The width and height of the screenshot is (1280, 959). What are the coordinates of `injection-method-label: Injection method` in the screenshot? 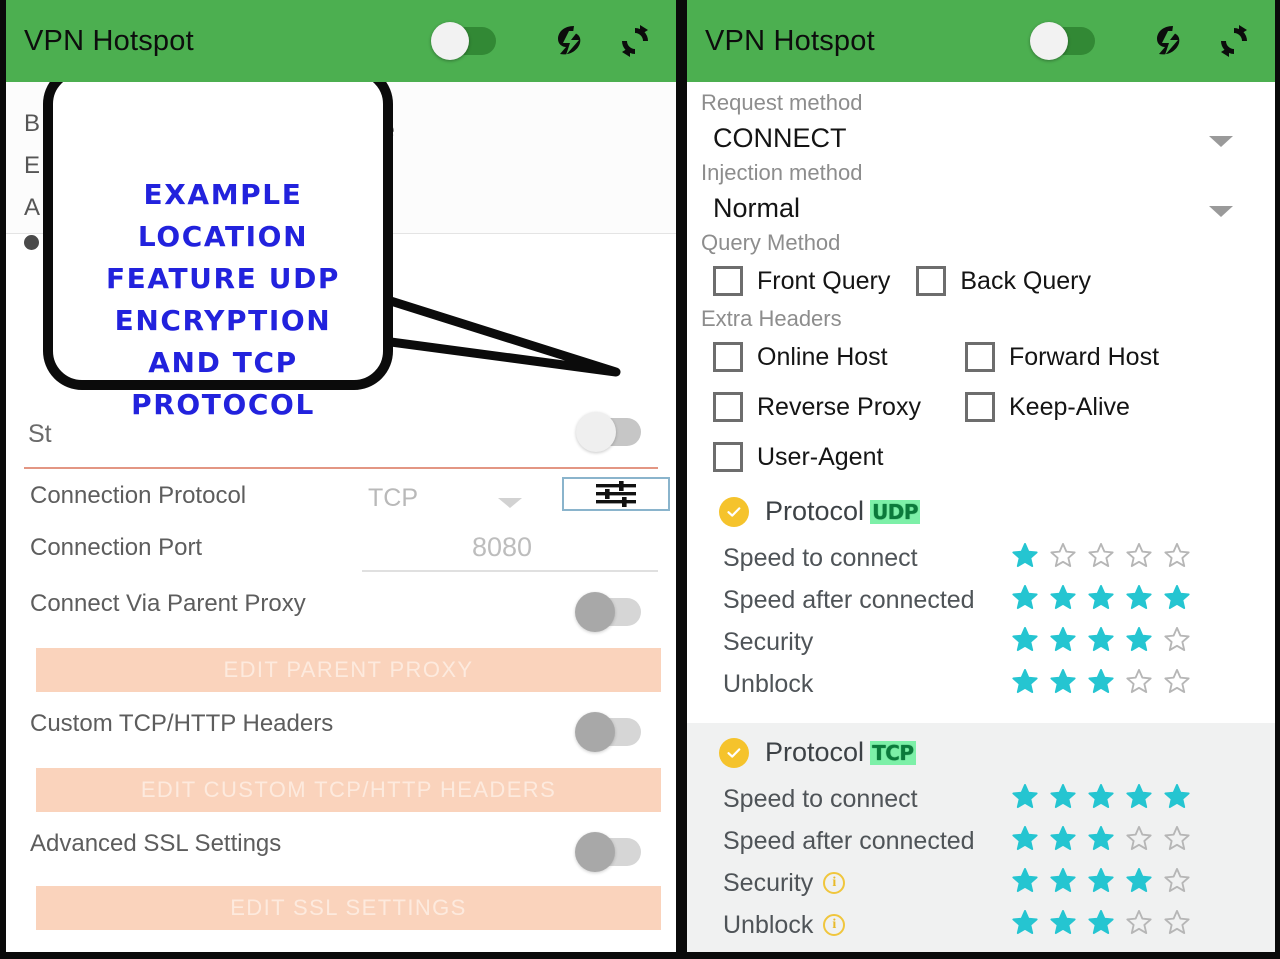 It's located at (782, 172).